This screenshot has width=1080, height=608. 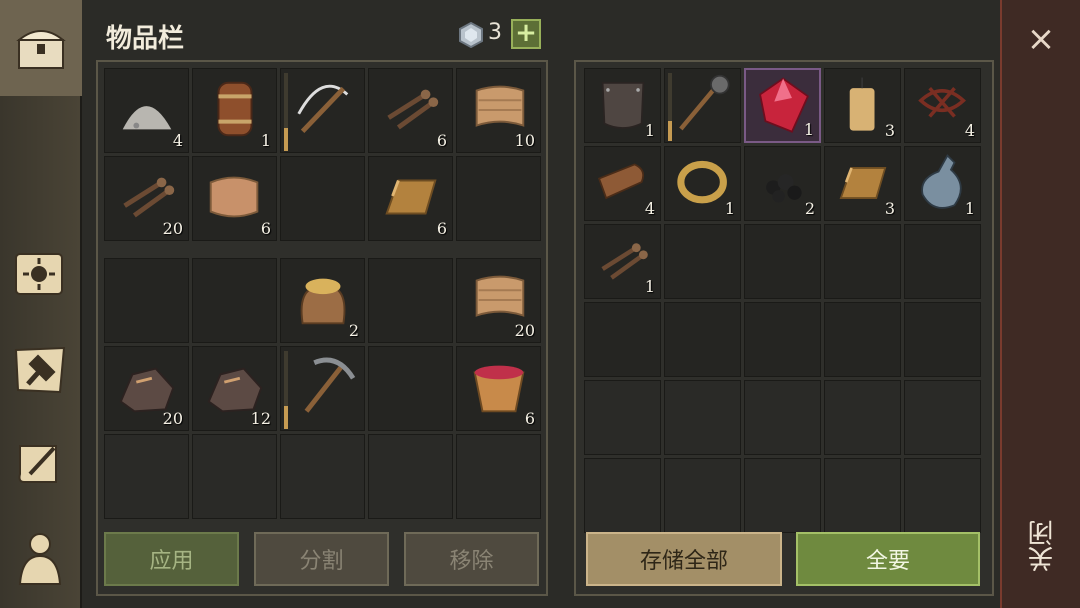 I want to click on item-count: 20, so click(x=172, y=228).